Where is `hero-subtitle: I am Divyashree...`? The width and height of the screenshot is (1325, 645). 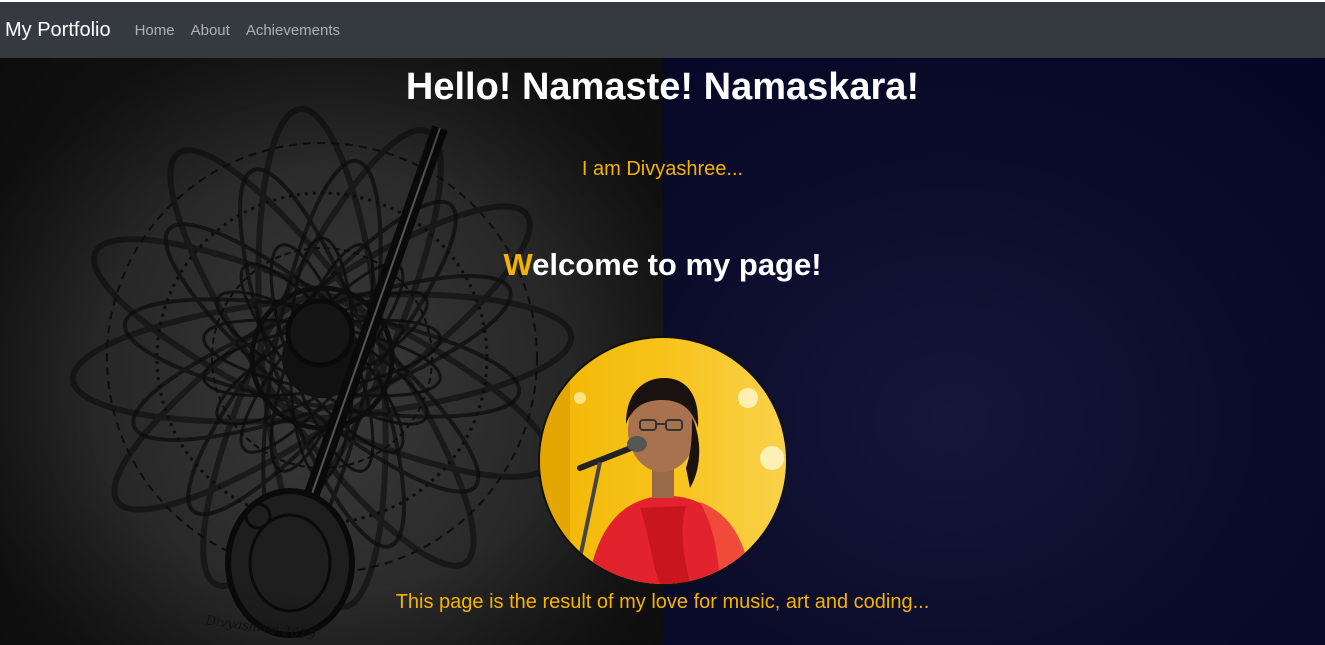
hero-subtitle: I am Divyashree... is located at coordinates (662, 169).